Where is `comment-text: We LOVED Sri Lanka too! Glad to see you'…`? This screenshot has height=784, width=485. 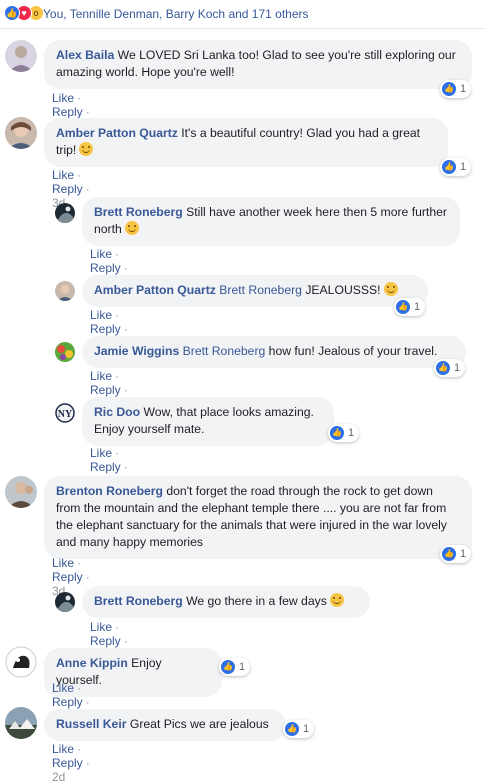
comment-text: We LOVED Sri Lanka too! Glad to see you'… is located at coordinates (256, 63).